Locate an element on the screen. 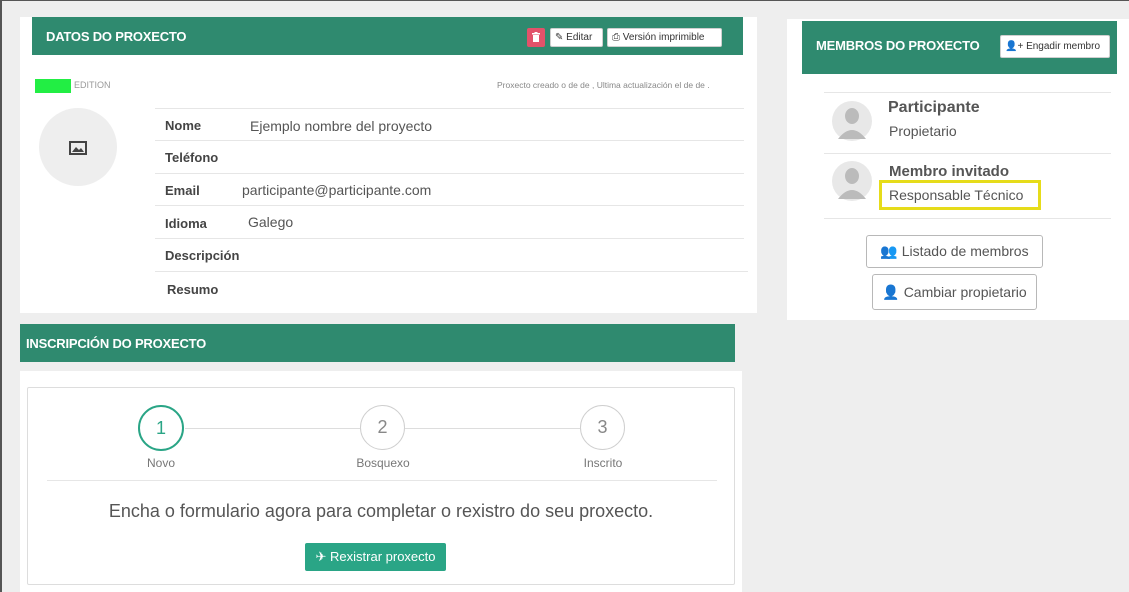 This screenshot has width=1129, height=592. members-header-title: MEMBROS DO PROXECTO is located at coordinates (898, 45).